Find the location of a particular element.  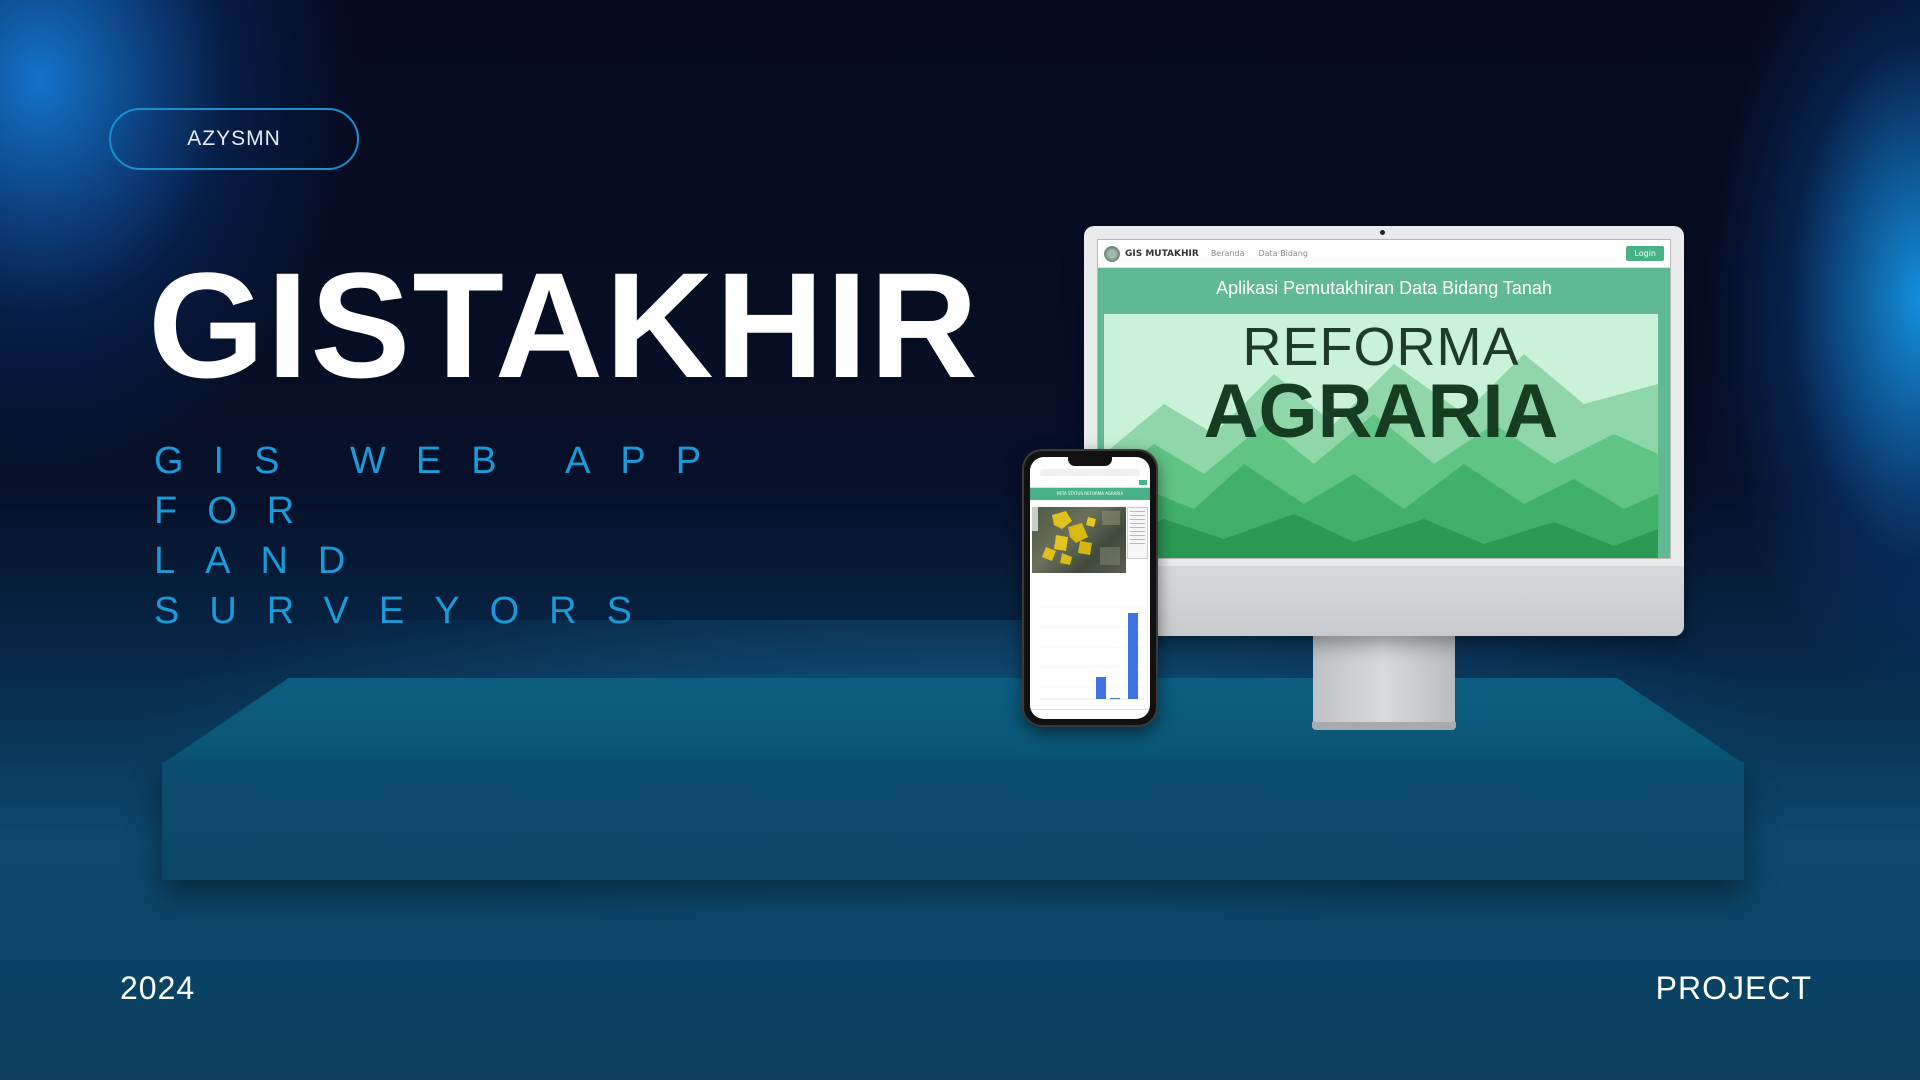

map-parcels is located at coordinates (1076, 536).